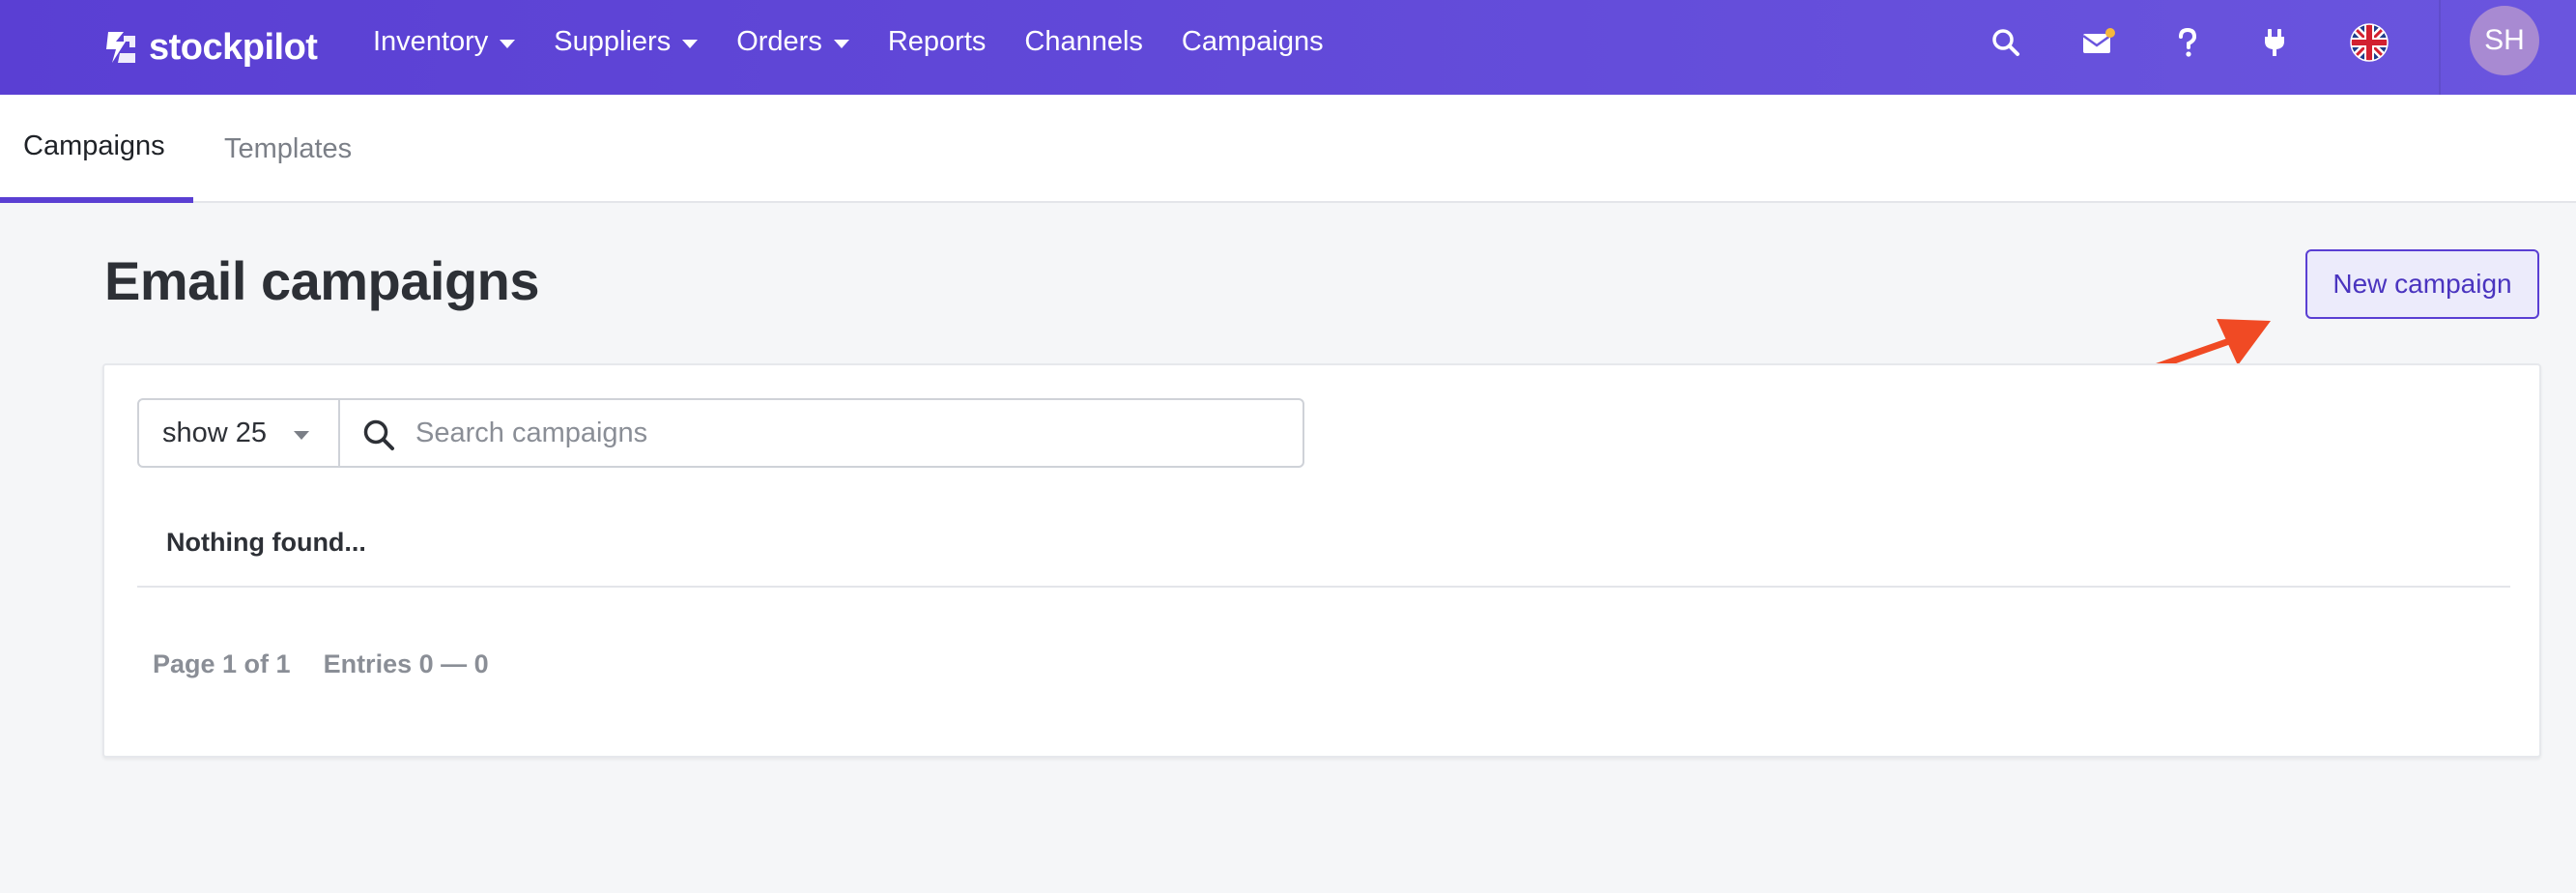 This screenshot has height=893, width=2576. I want to click on tab-campaigns: Campaigns, so click(97, 149).